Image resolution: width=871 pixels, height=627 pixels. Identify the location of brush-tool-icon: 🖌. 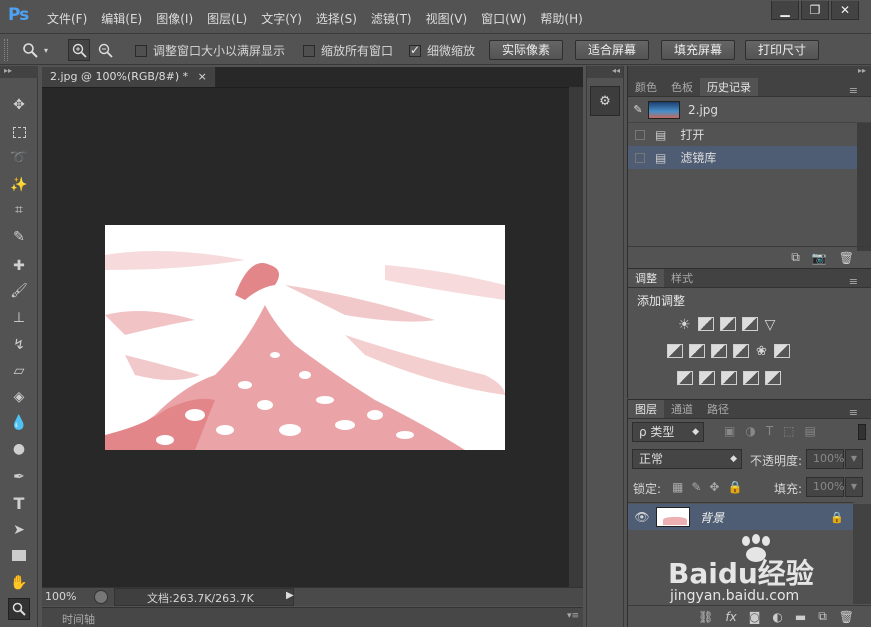
(19, 291).